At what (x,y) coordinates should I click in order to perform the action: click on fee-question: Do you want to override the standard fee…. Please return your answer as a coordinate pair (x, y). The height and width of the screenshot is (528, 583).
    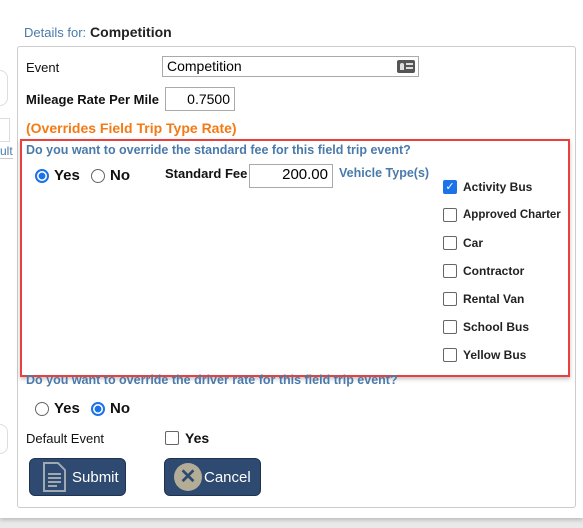
    Looking at the image, I should click on (218, 150).